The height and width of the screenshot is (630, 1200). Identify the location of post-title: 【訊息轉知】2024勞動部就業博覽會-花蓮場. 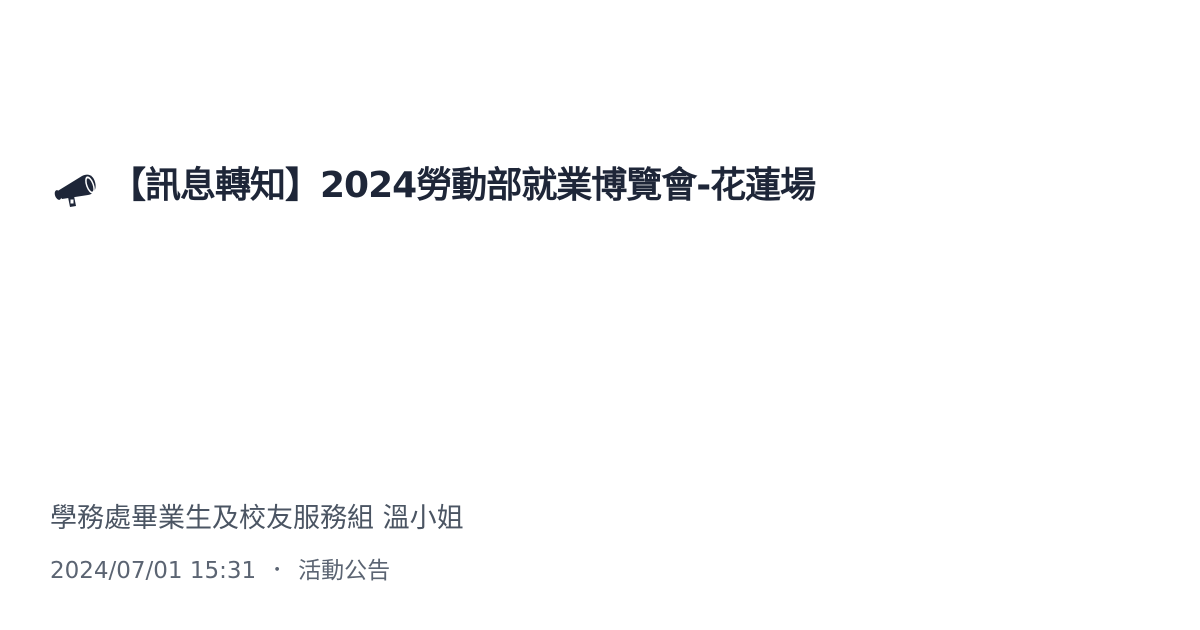
(463, 186).